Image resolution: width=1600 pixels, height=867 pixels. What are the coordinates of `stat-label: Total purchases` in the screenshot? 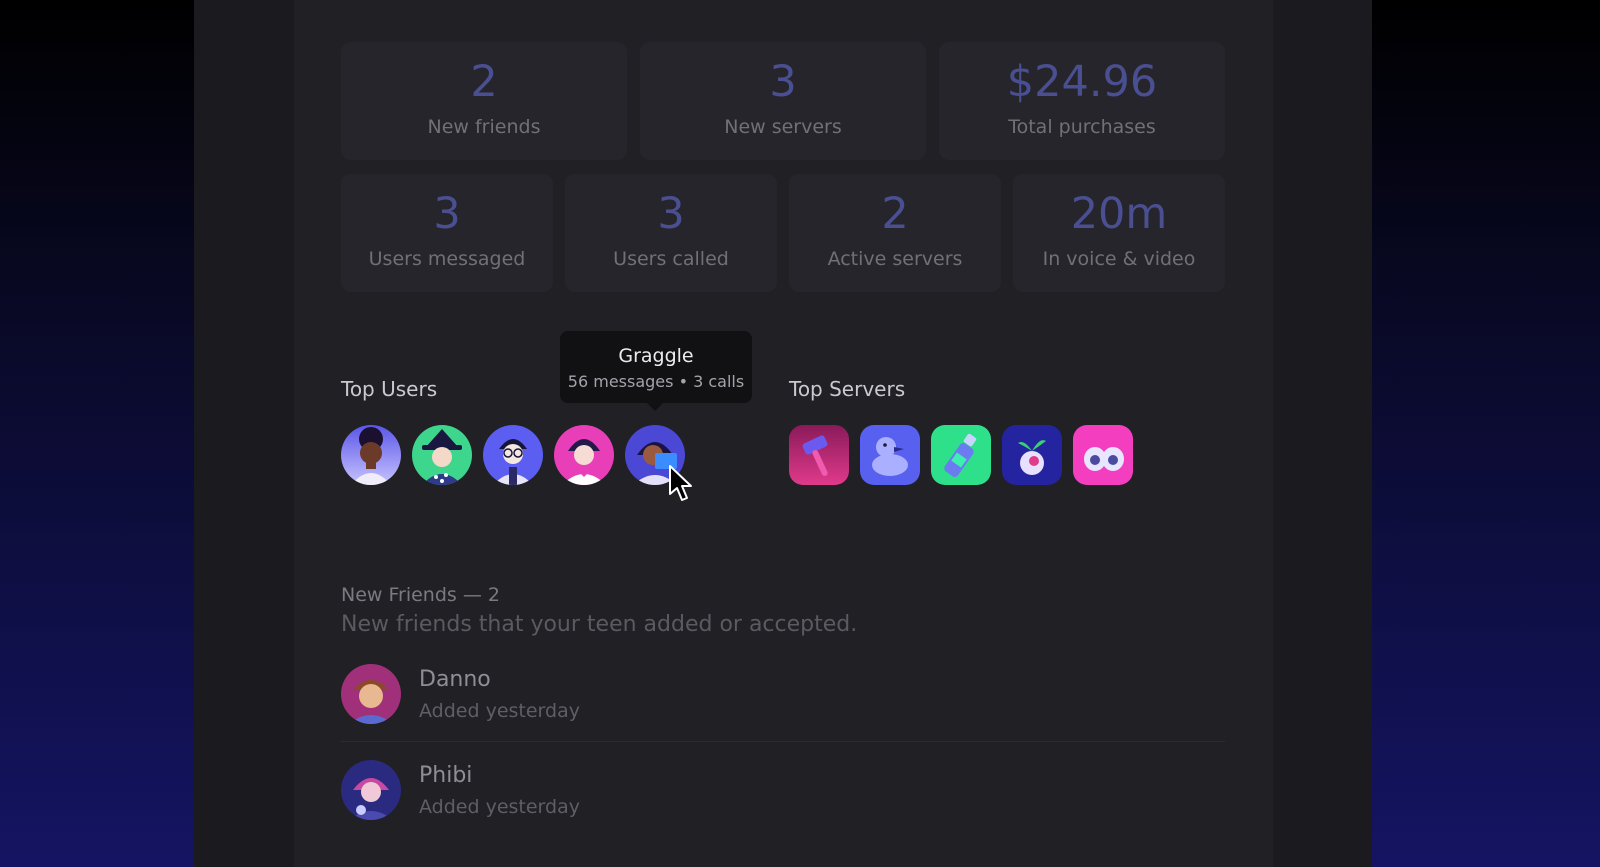 It's located at (1082, 127).